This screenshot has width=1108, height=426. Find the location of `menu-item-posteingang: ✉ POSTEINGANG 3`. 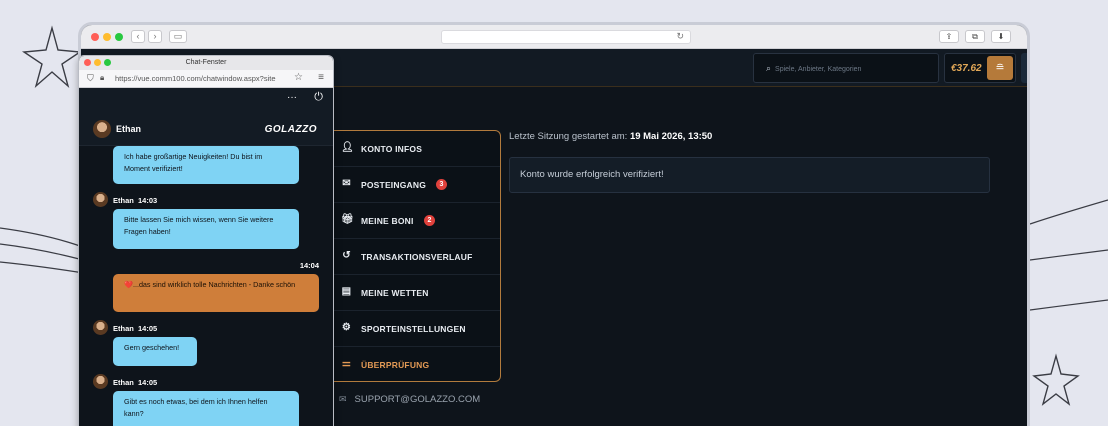

menu-item-posteingang: ✉ POSTEINGANG 3 is located at coordinates (415, 185).